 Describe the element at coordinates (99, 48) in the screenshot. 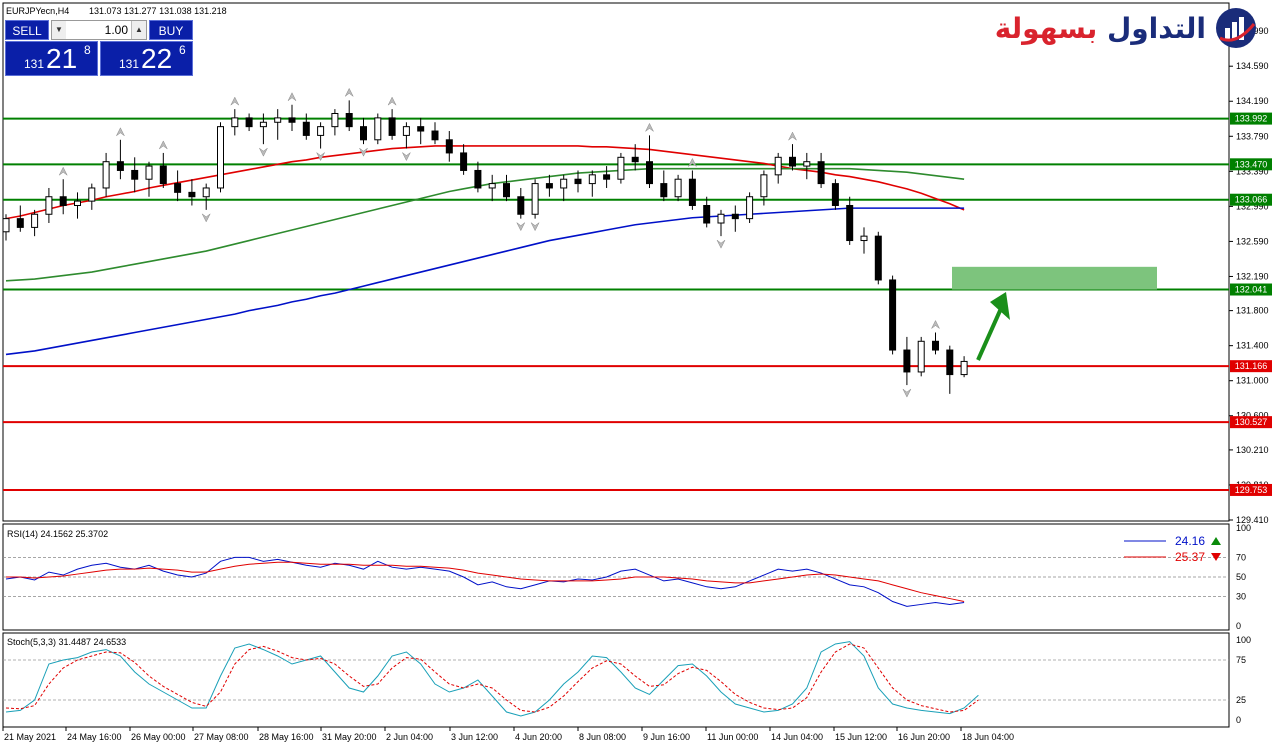

I see `one-click-trading-panel: SELL ▼ ▲ BUY 131 21 8 131 22 6` at that location.